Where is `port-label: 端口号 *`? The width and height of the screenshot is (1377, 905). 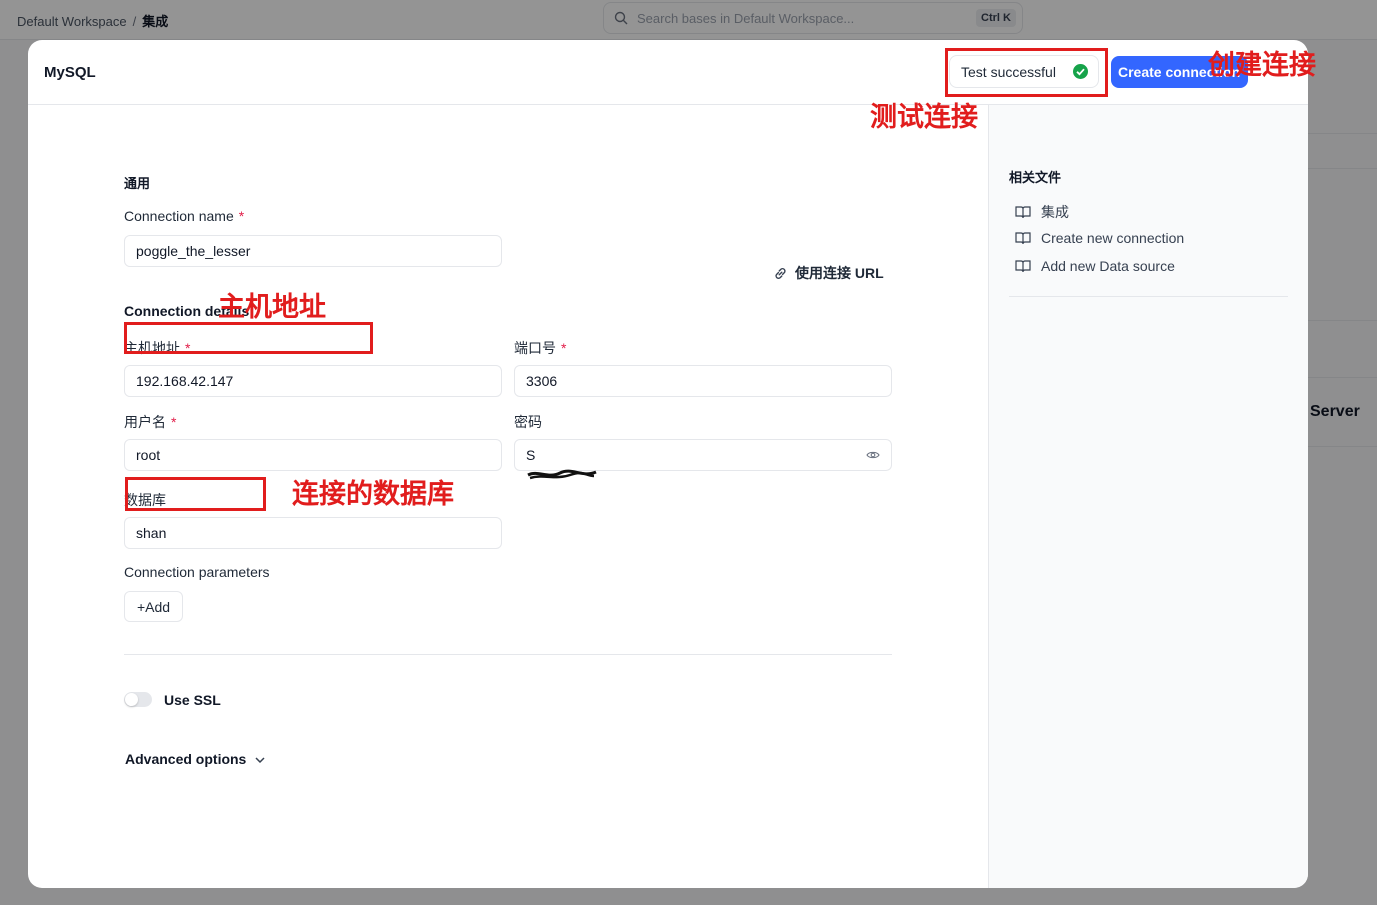 port-label: 端口号 * is located at coordinates (540, 348).